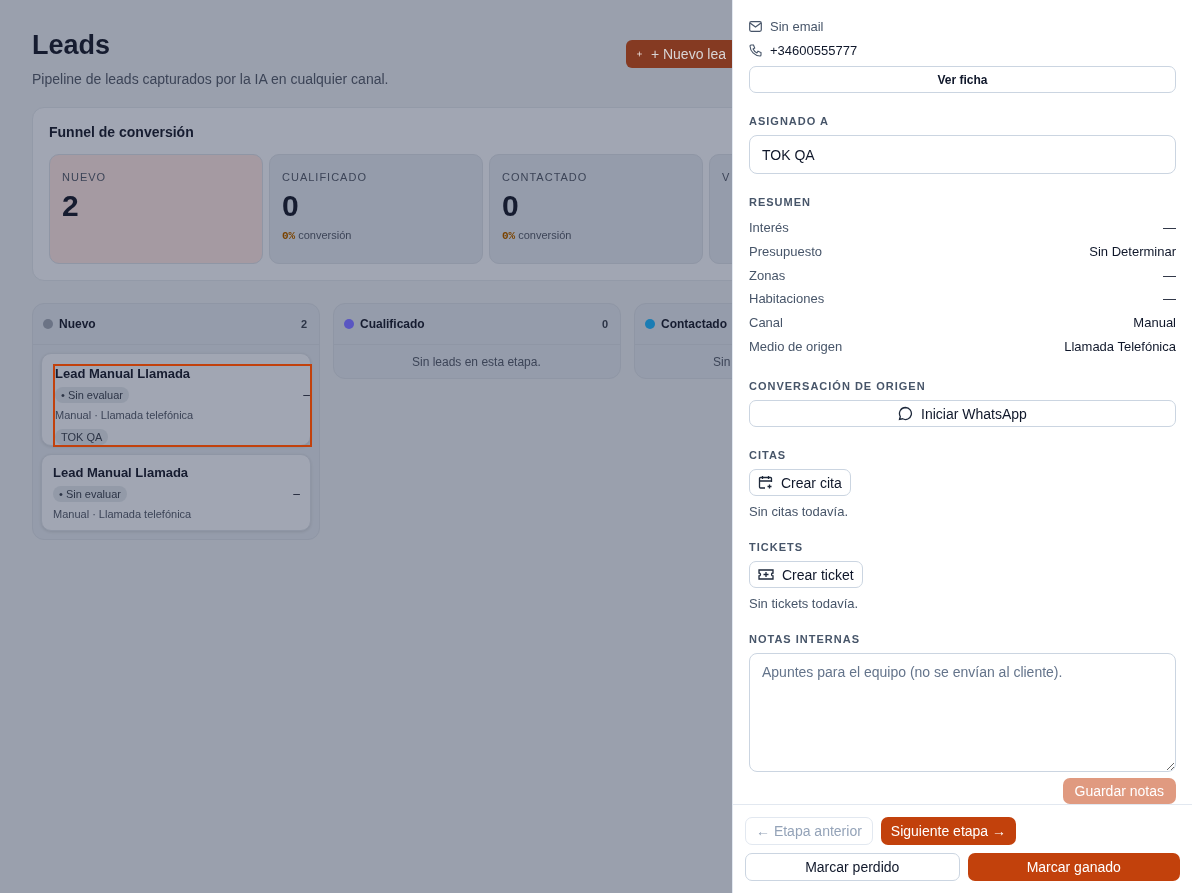 The image size is (1192, 893). What do you see at coordinates (962, 414) in the screenshot?
I see `whatsapp-button: Iniciar WhatsApp` at bounding box center [962, 414].